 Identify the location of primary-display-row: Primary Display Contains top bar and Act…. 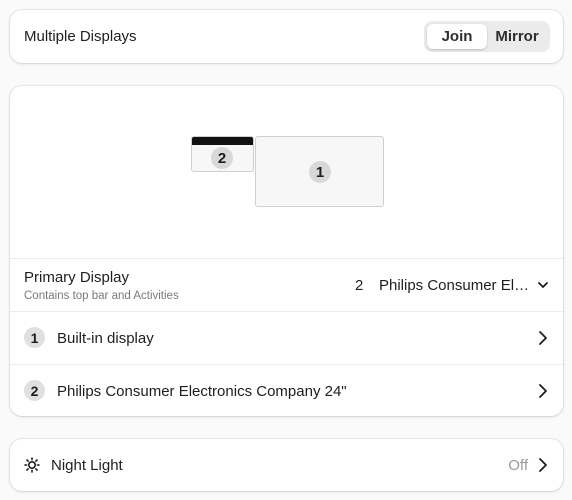
(286, 284).